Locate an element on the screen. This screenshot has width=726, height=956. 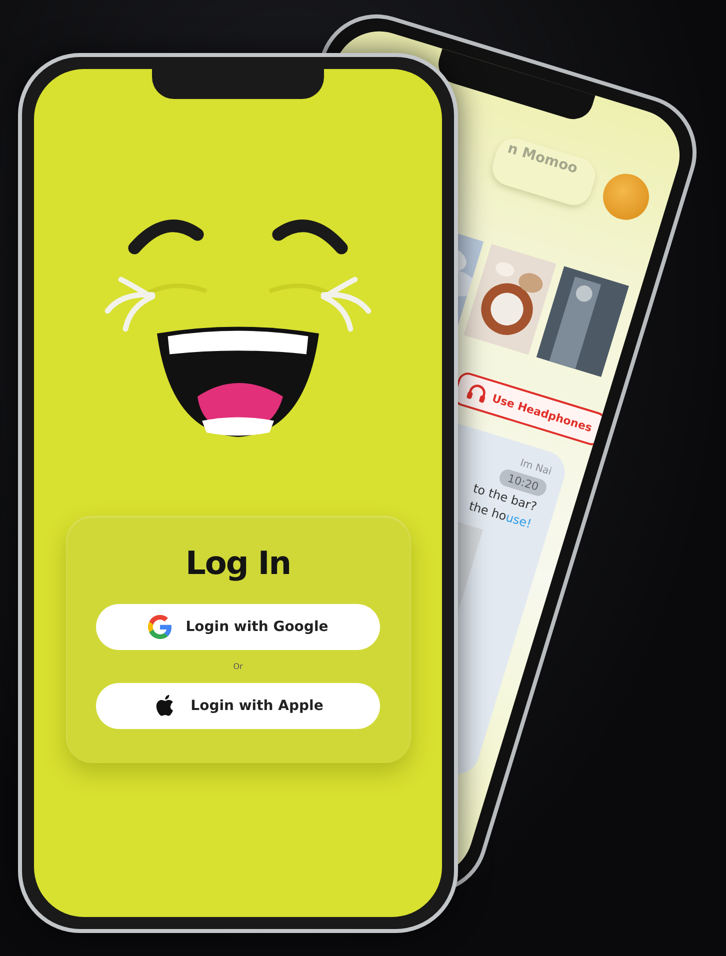
login-title: Log In is located at coordinates (238, 563).